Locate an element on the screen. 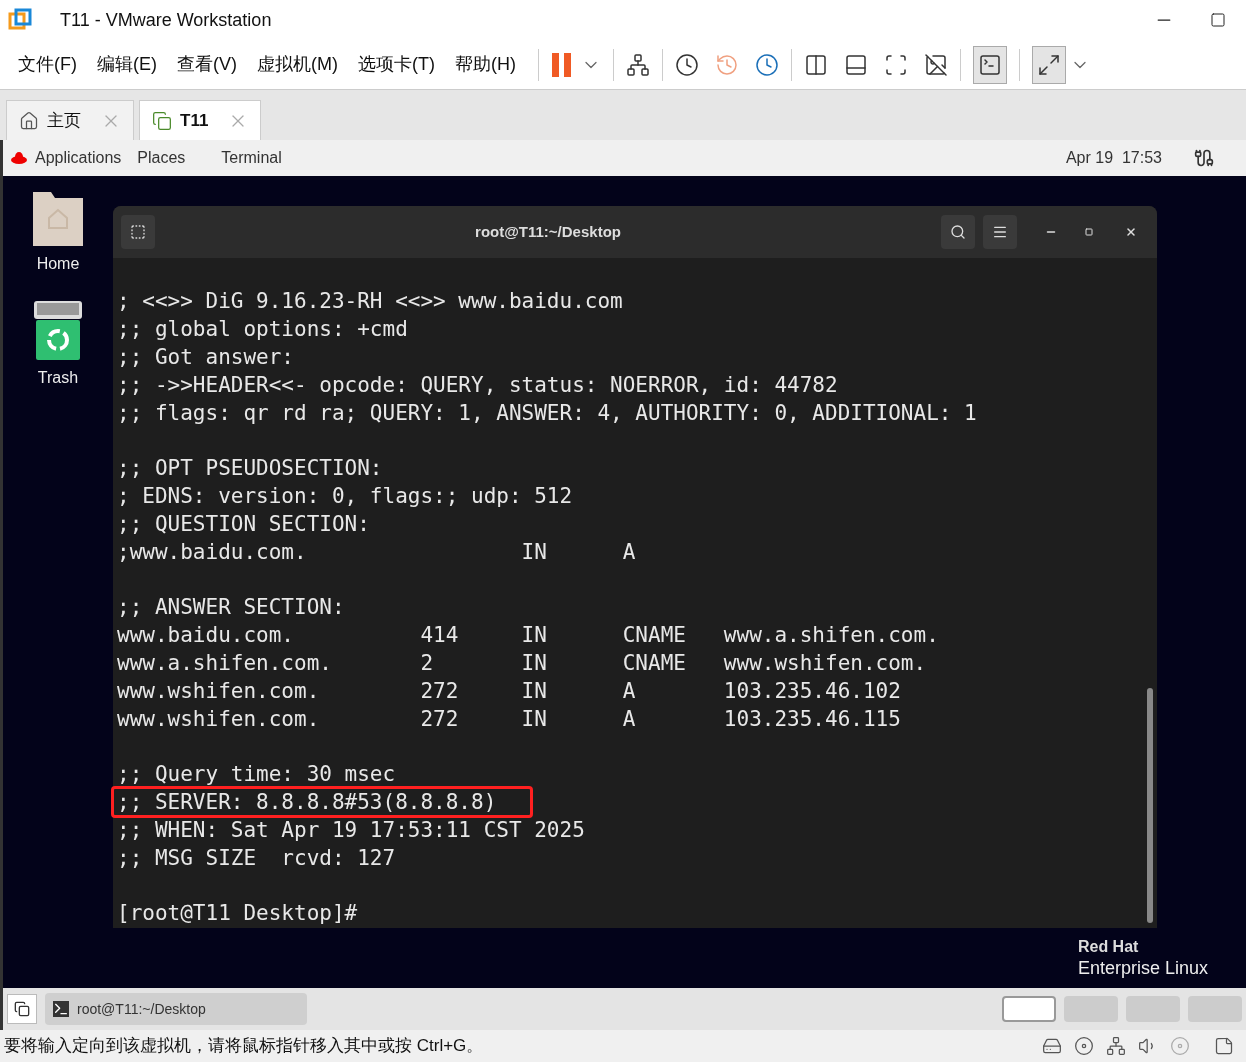  app-logo-icon is located at coordinates (20, 20).